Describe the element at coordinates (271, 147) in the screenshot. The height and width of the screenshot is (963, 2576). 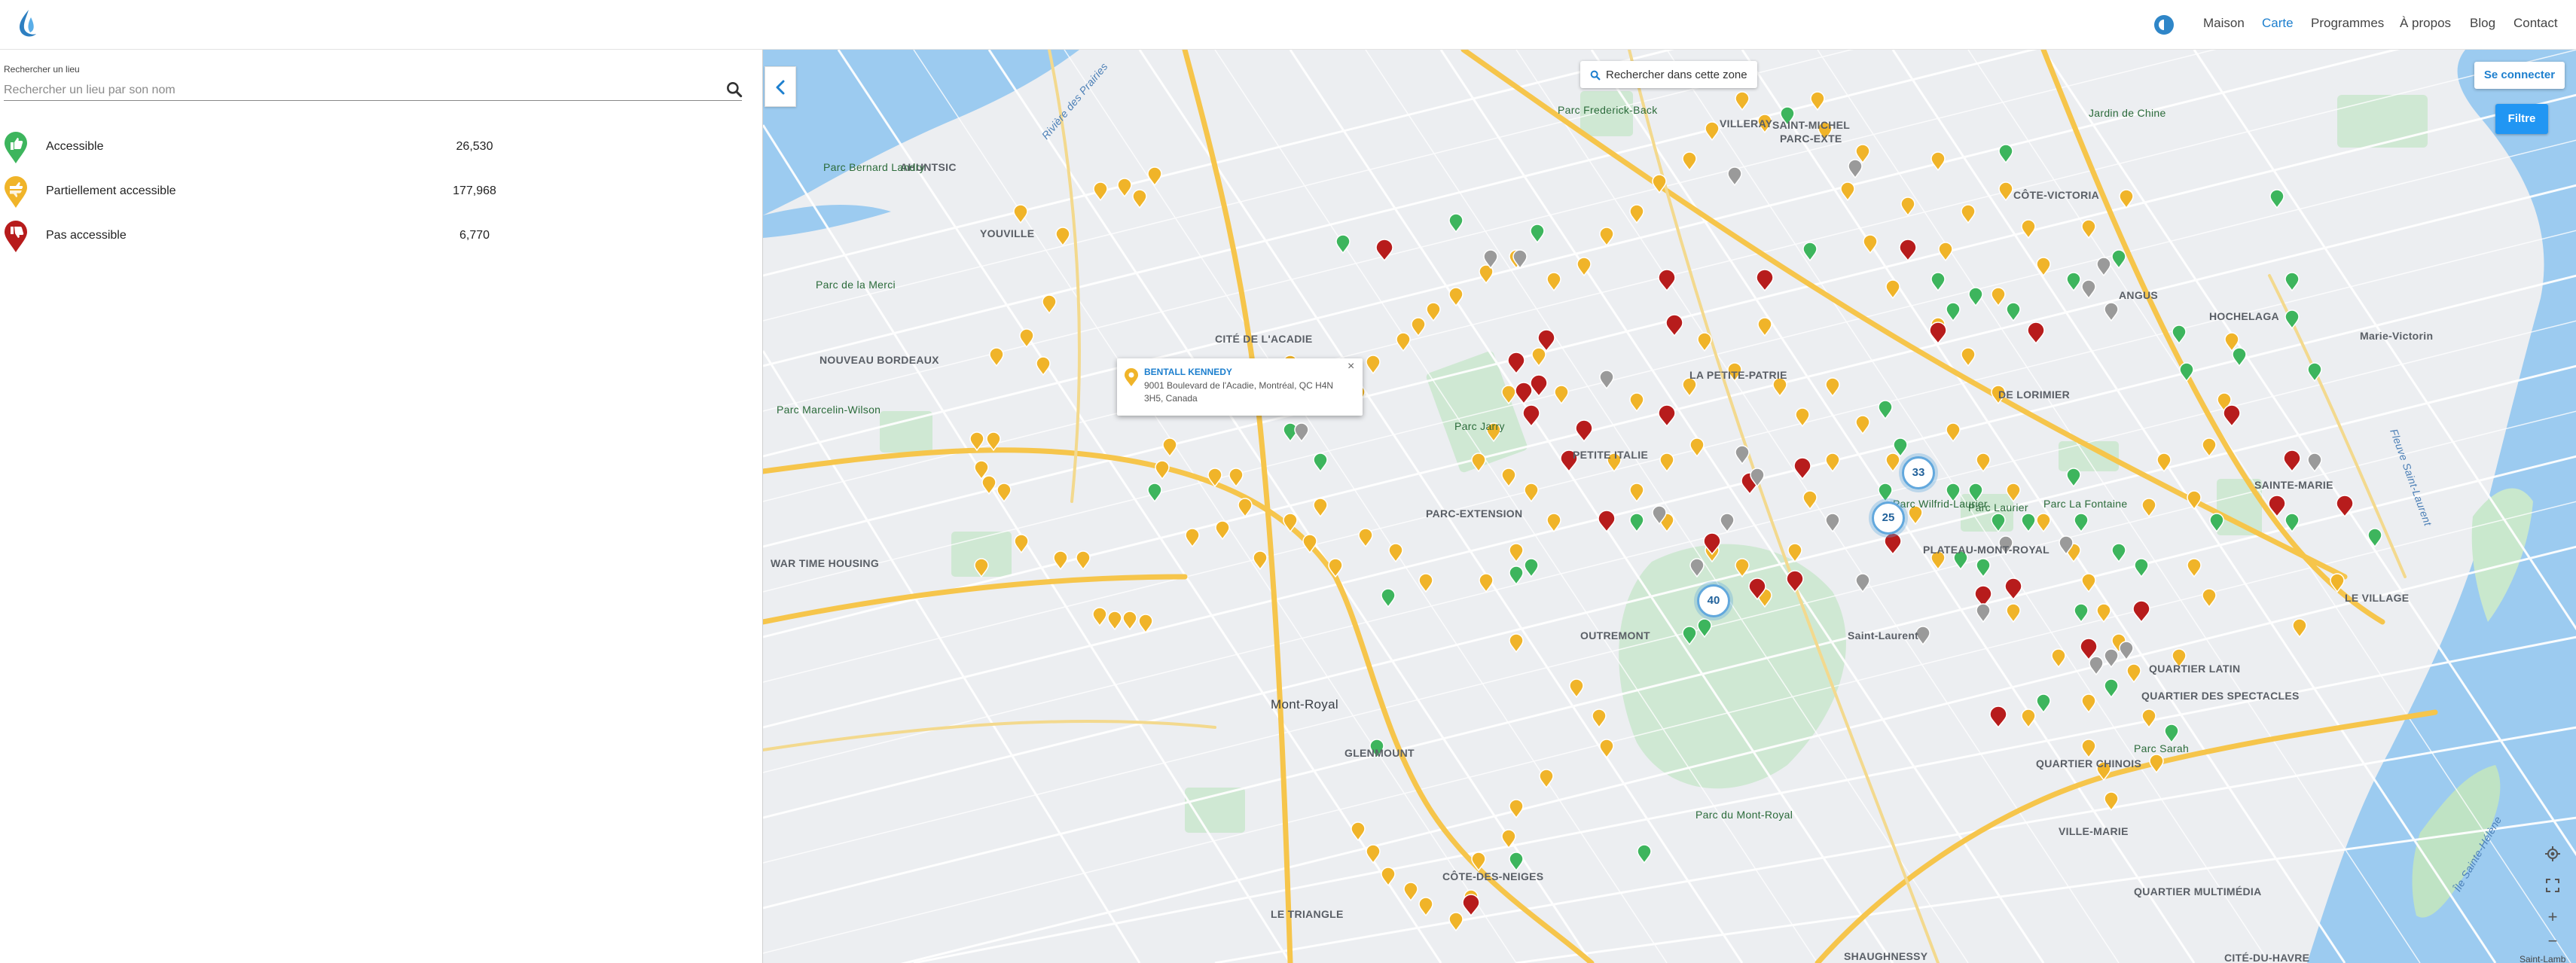
I see `legend-row-accessible: Accessible 26,530` at that location.